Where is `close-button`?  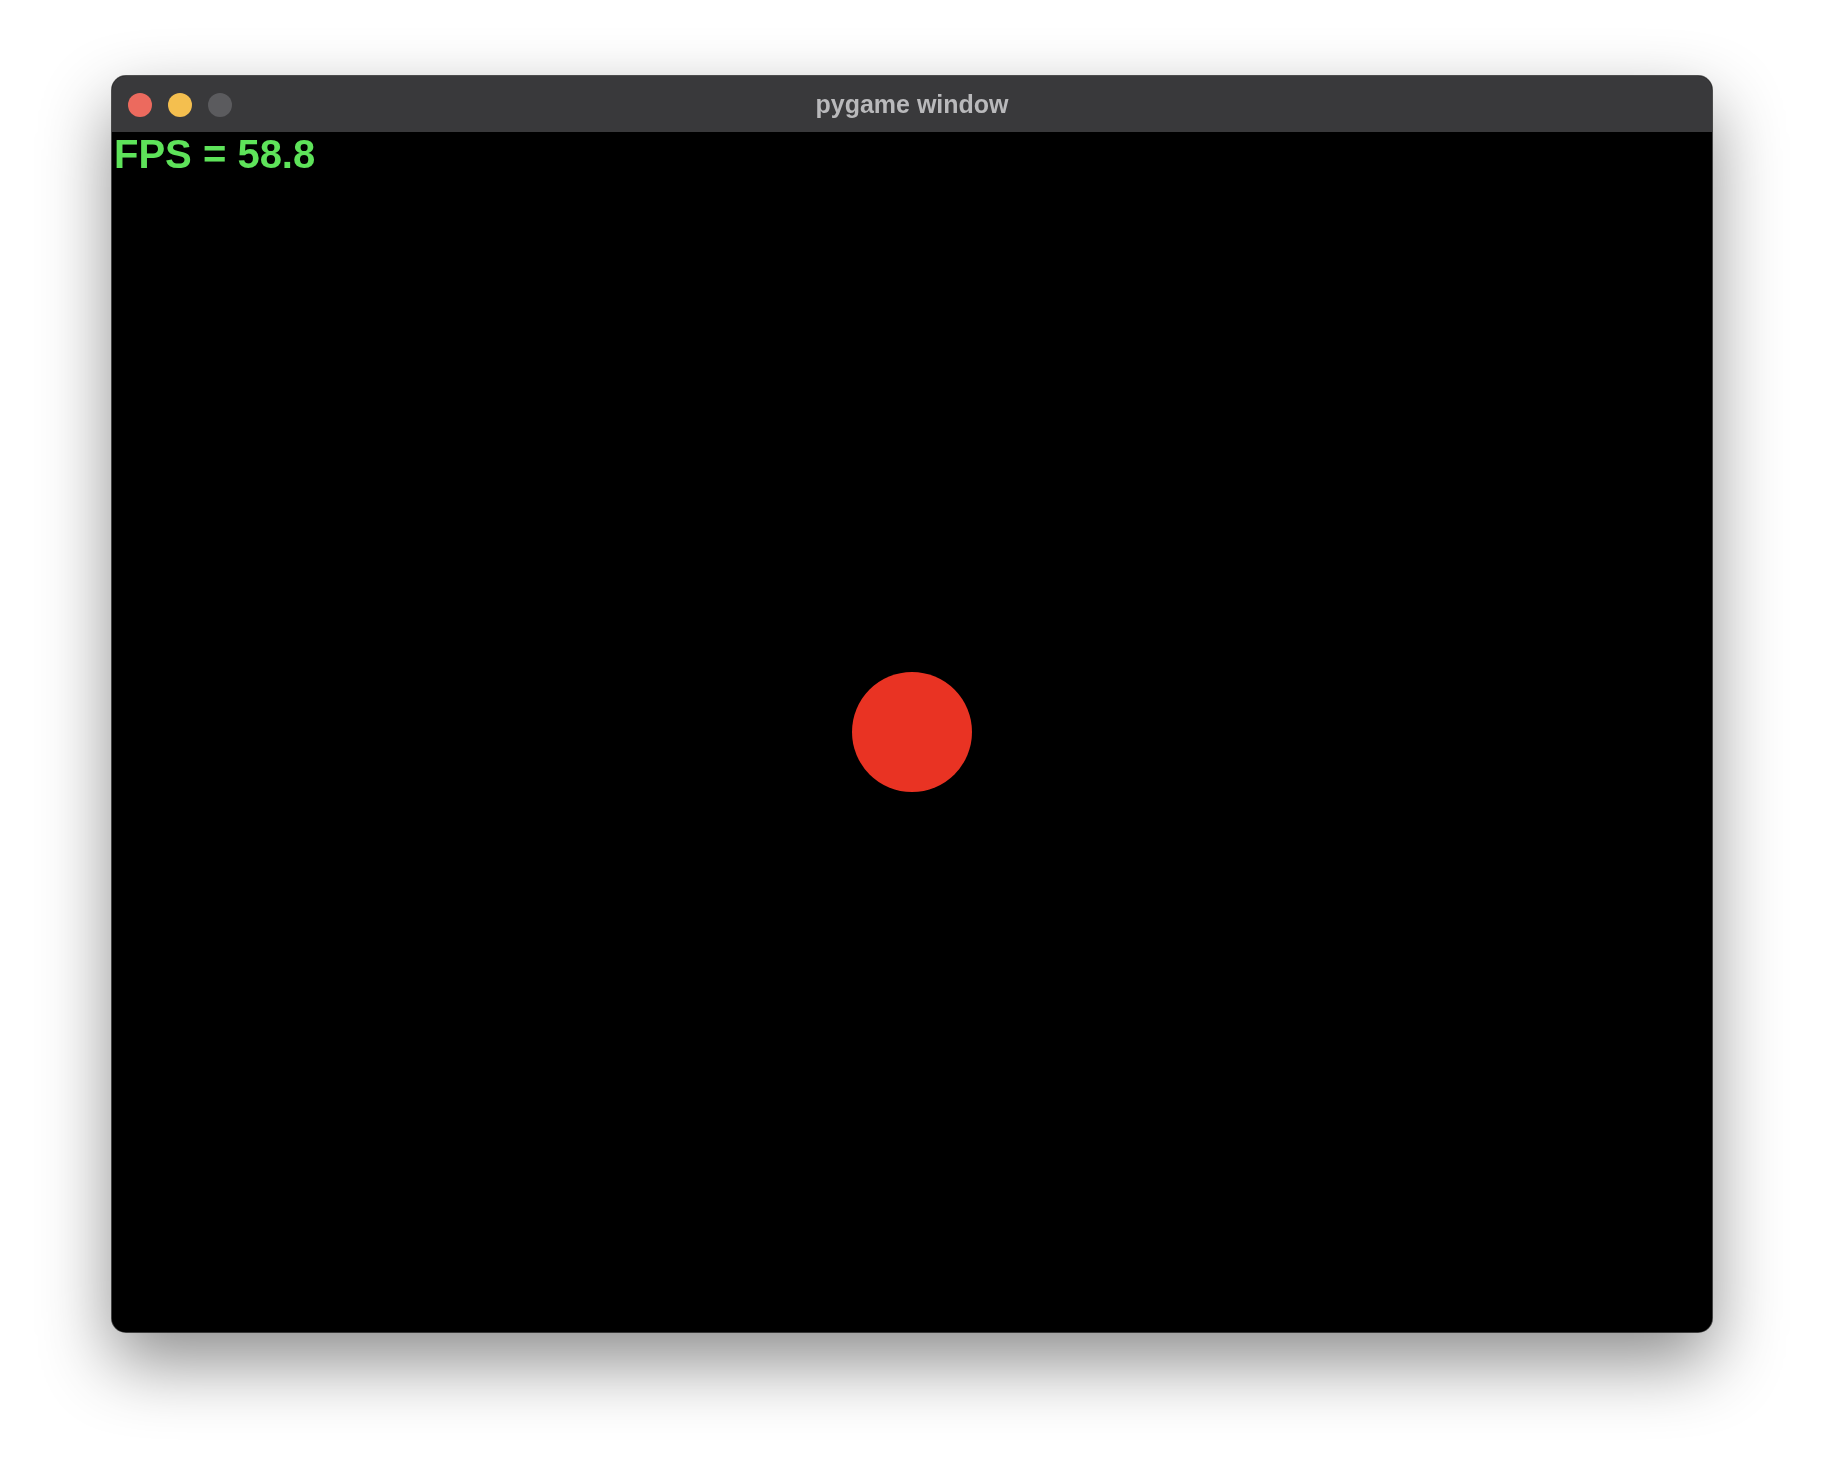
close-button is located at coordinates (140, 105).